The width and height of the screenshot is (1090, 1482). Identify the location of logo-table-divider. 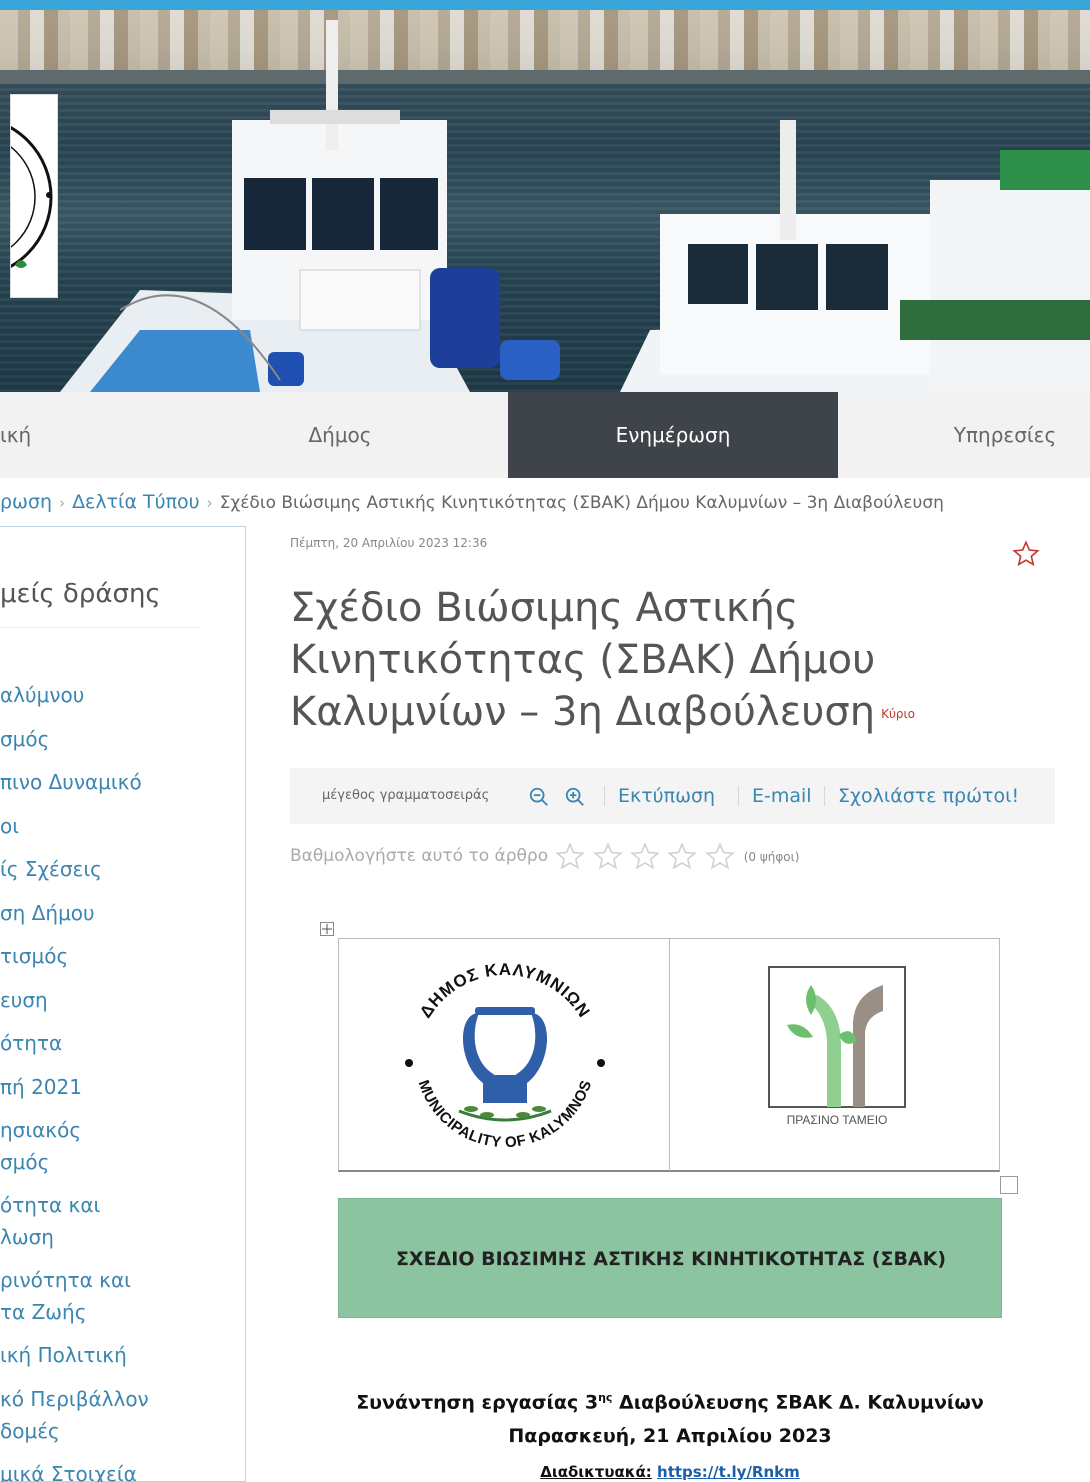
(669, 1055).